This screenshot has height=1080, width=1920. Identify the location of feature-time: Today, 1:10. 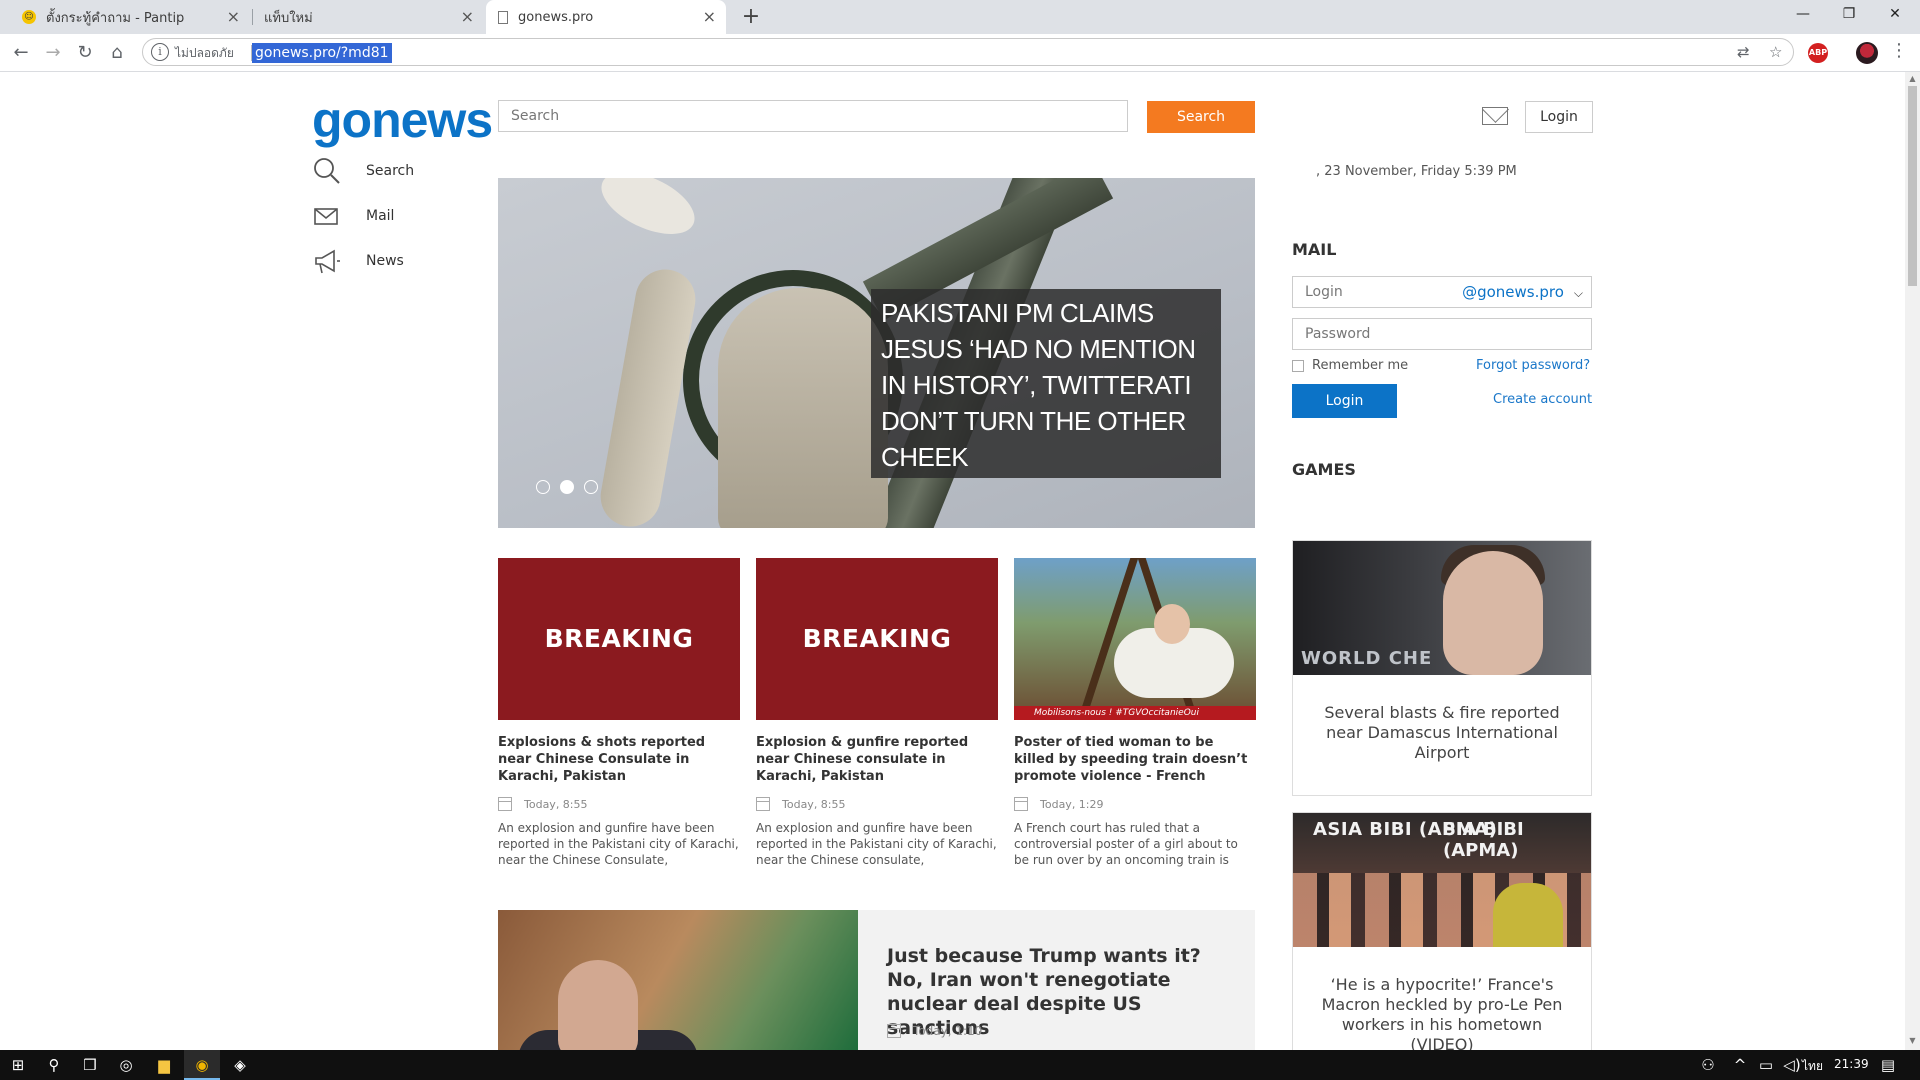
(948, 1031).